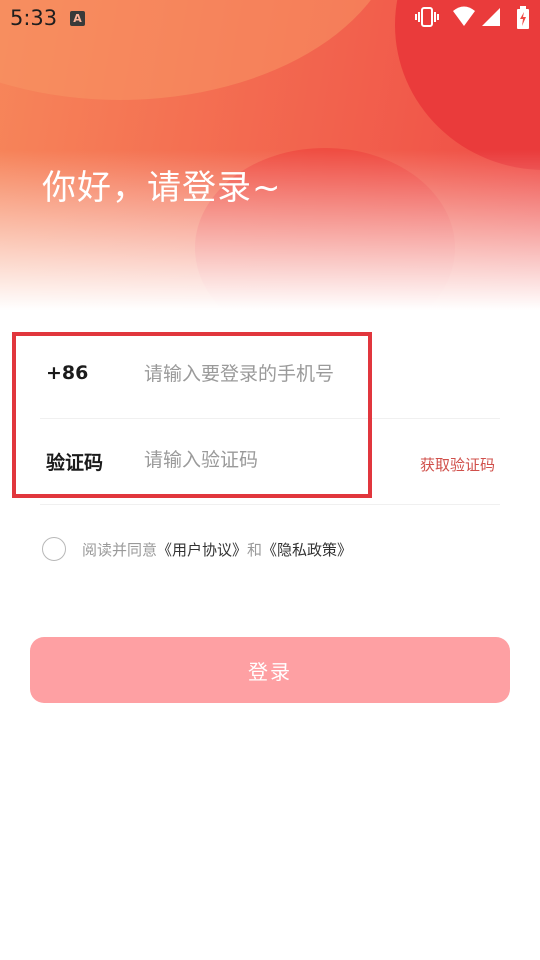 Image resolution: width=540 pixels, height=960 pixels. I want to click on privacy-policy-link: 《隐私政策》, so click(307, 550).